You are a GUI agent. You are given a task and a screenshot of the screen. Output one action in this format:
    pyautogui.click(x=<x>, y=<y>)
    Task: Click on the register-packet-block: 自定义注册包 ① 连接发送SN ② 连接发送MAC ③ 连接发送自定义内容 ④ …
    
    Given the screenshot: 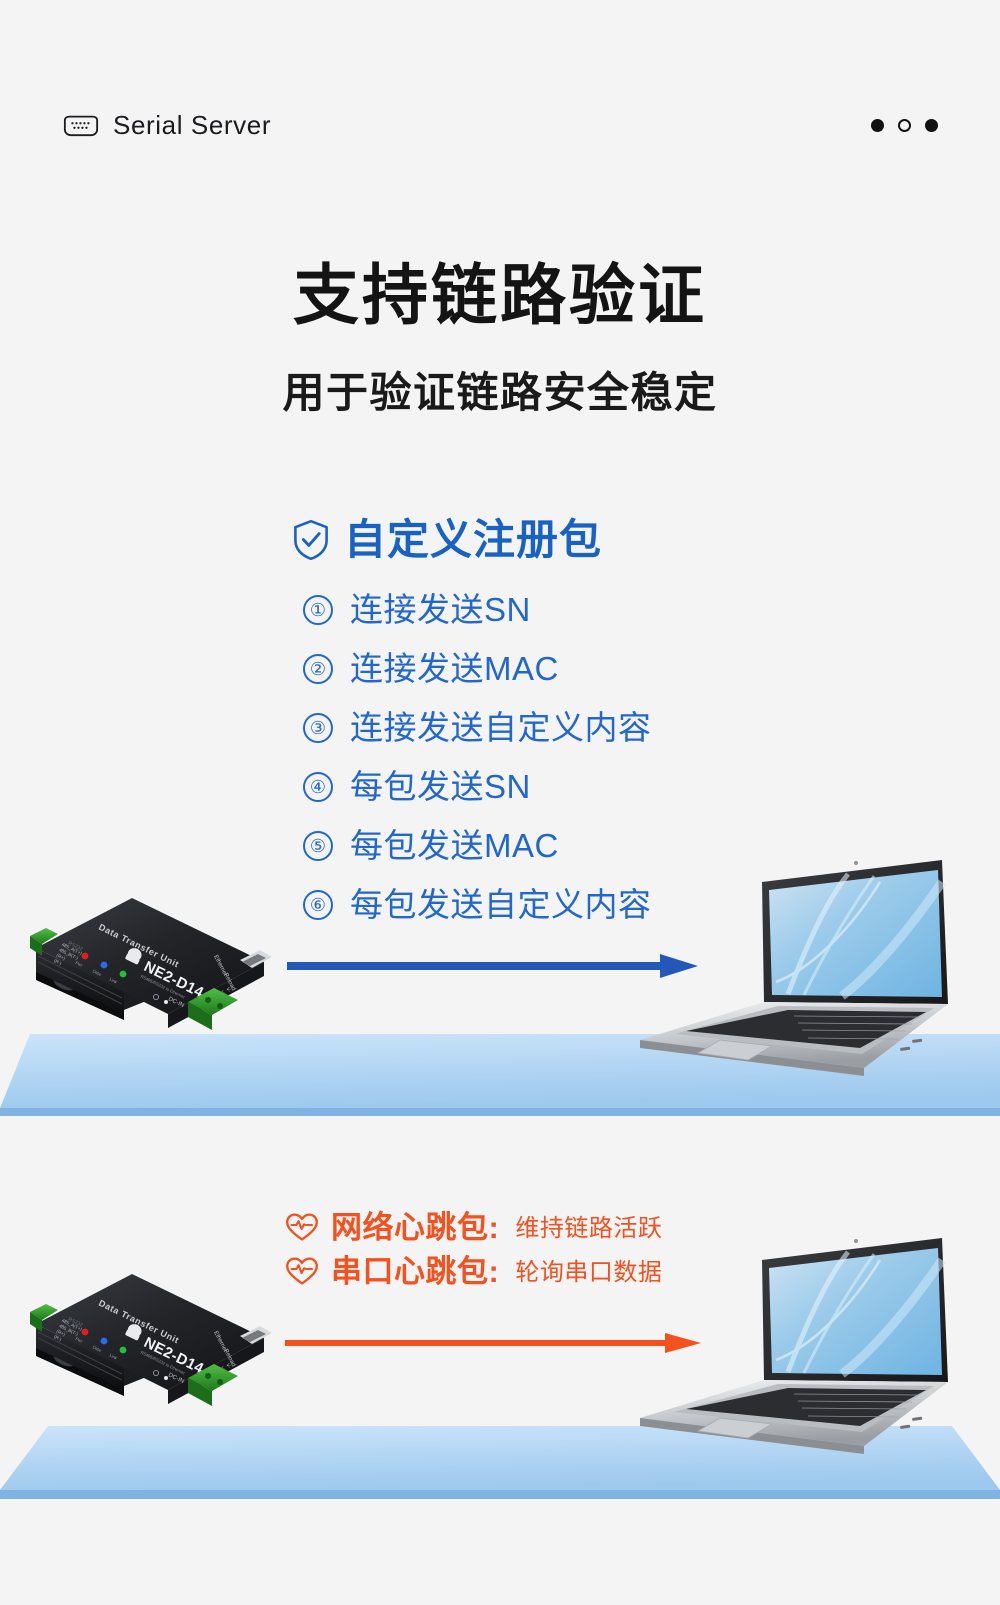 What is the action you would take?
    pyautogui.click(x=472, y=723)
    